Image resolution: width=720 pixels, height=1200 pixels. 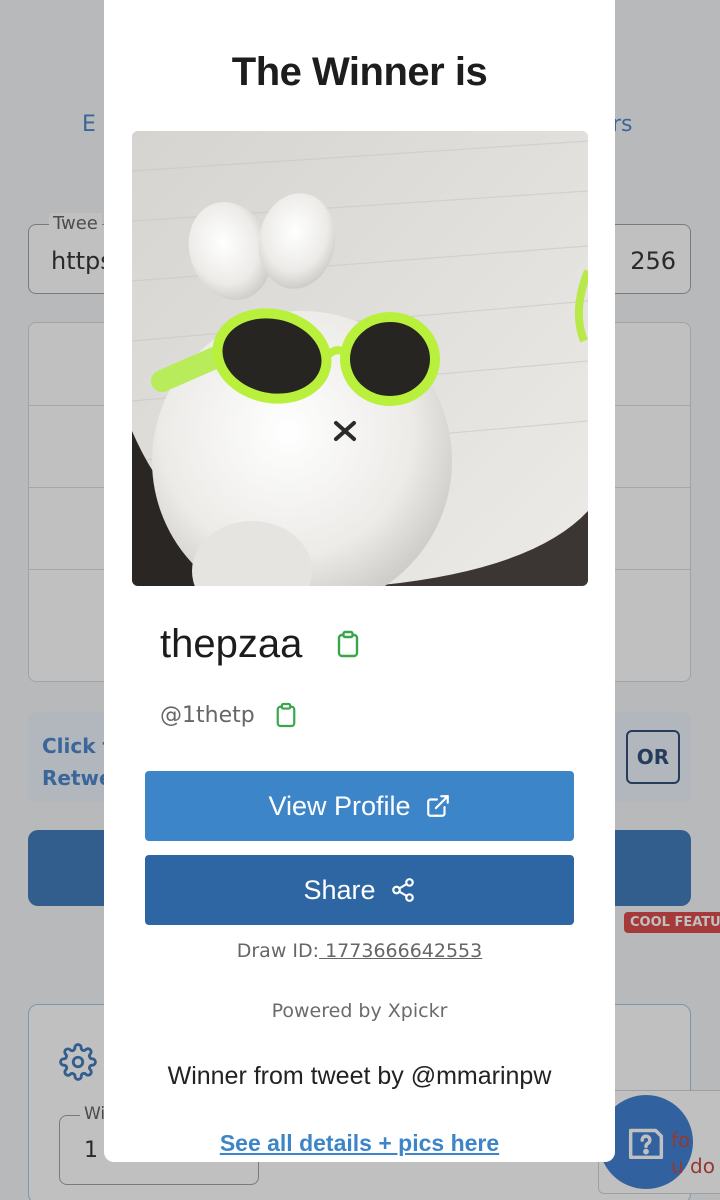 I want to click on share-icon, so click(x=403, y=890).